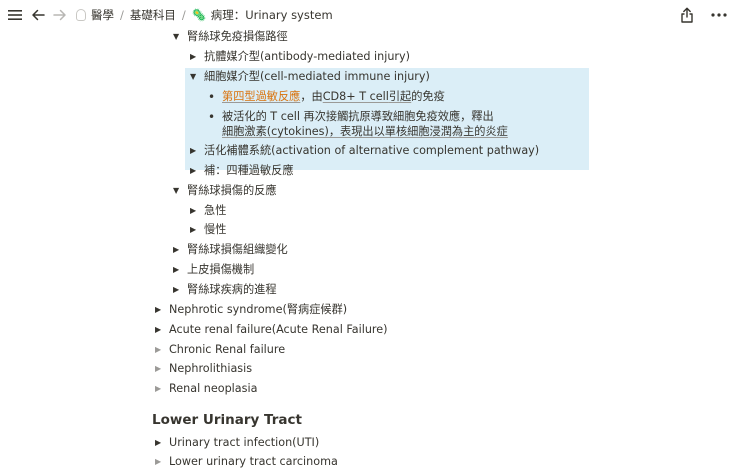 Image resolution: width=740 pixels, height=472 pixels. I want to click on toggle-item: ▼ 腎絲球免疫損傷路徑, so click(230, 37).